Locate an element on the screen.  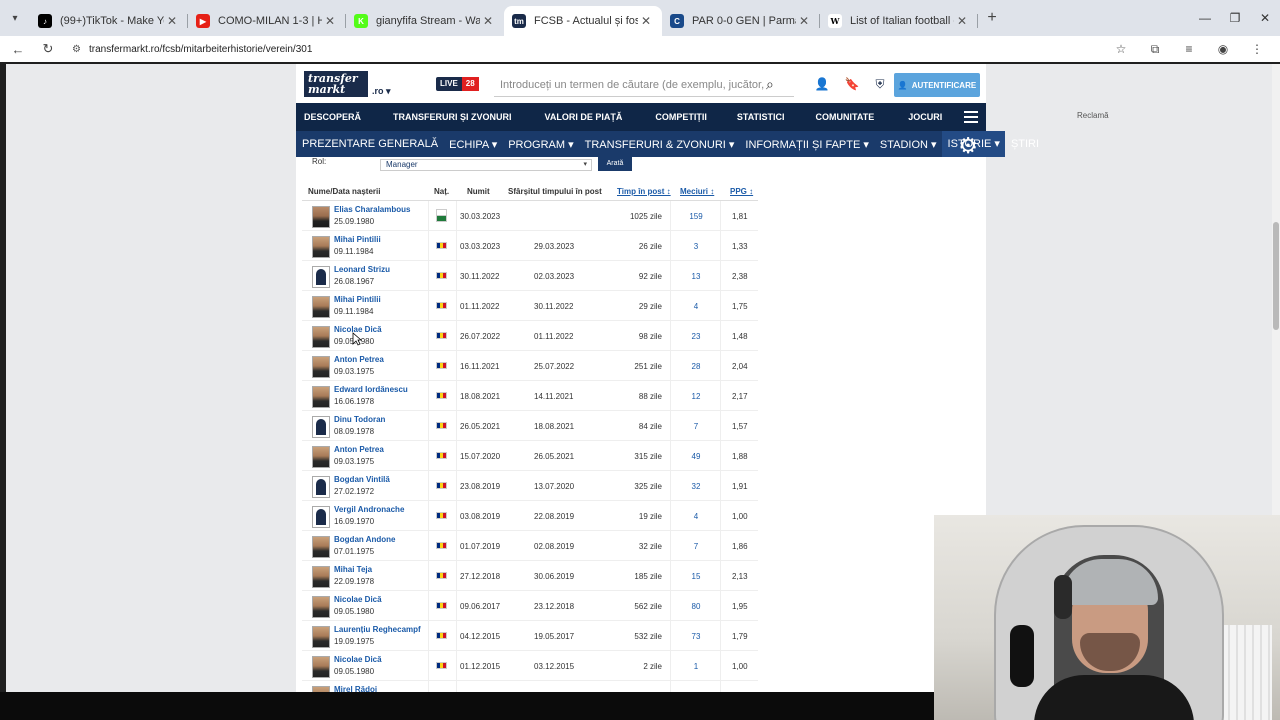
scrollbar-thumb is located at coordinates (1276, 276).